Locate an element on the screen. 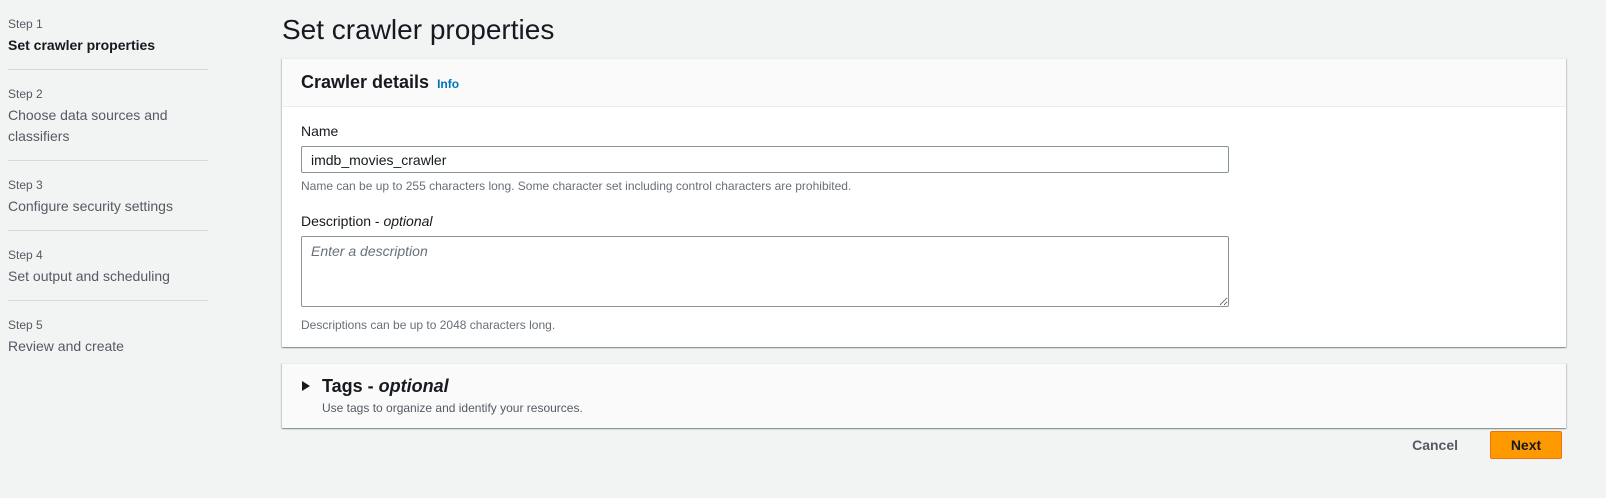  step-title-output-scheduling: Set output and scheduling is located at coordinates (108, 276).